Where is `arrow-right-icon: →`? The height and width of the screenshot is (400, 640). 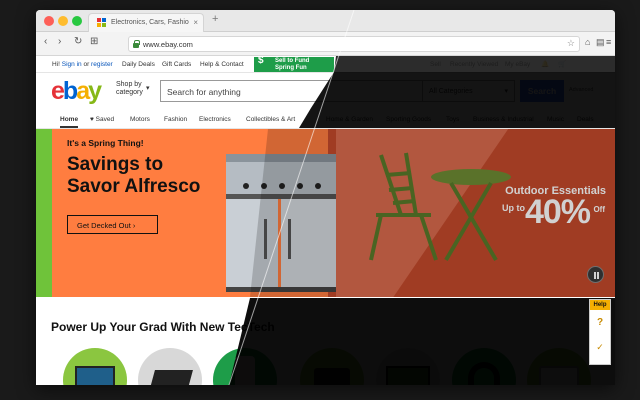 arrow-right-icon: → is located at coordinates (321, 327).